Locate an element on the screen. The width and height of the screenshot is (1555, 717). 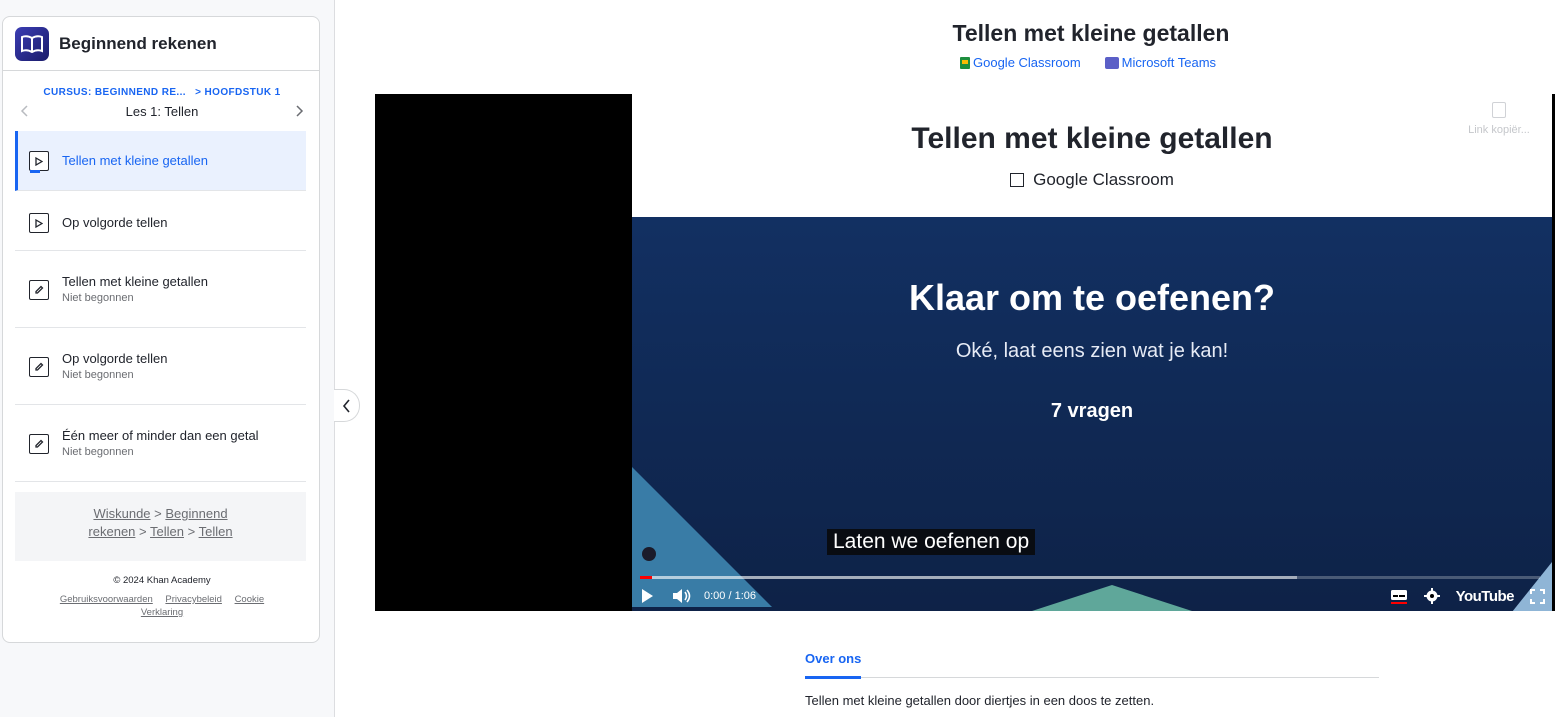
copy-icon is located at coordinates (1499, 110).